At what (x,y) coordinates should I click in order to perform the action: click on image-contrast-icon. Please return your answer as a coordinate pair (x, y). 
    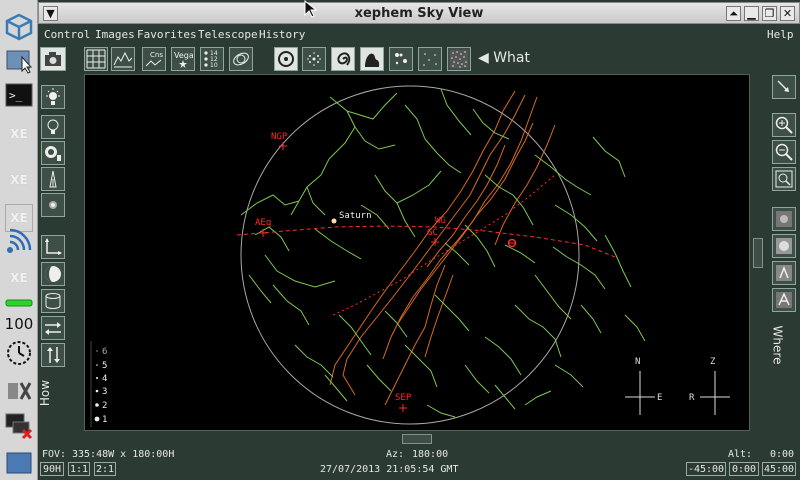
    Looking at the image, I should click on (784, 246).